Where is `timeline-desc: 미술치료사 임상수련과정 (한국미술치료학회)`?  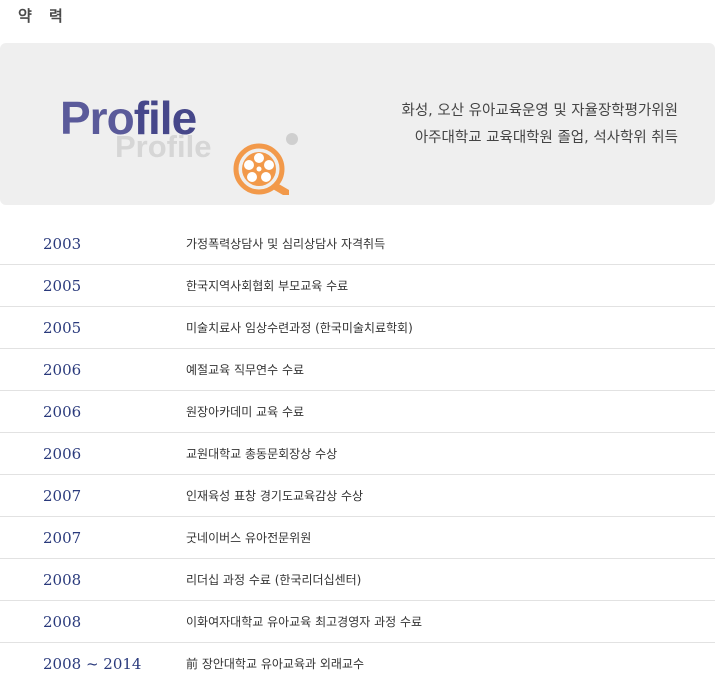
timeline-desc: 미술치료사 임상수련과정 (한국미술치료학회) is located at coordinates (299, 328).